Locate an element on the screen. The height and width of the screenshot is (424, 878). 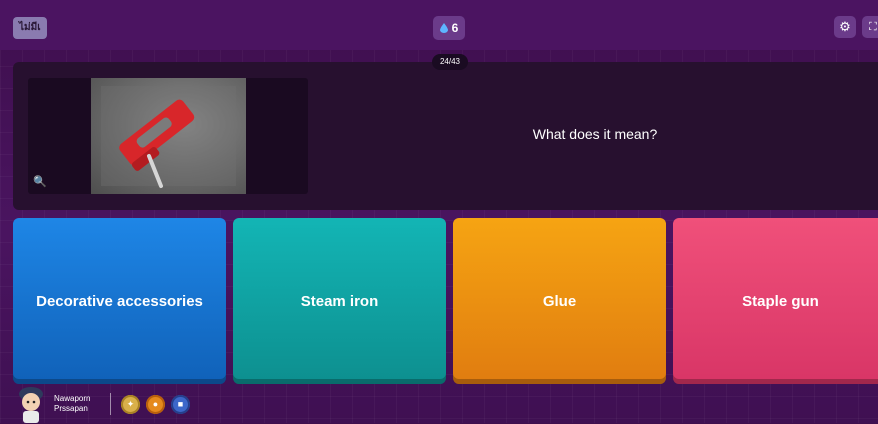
gear-icon: ⚙ is located at coordinates (845, 26).